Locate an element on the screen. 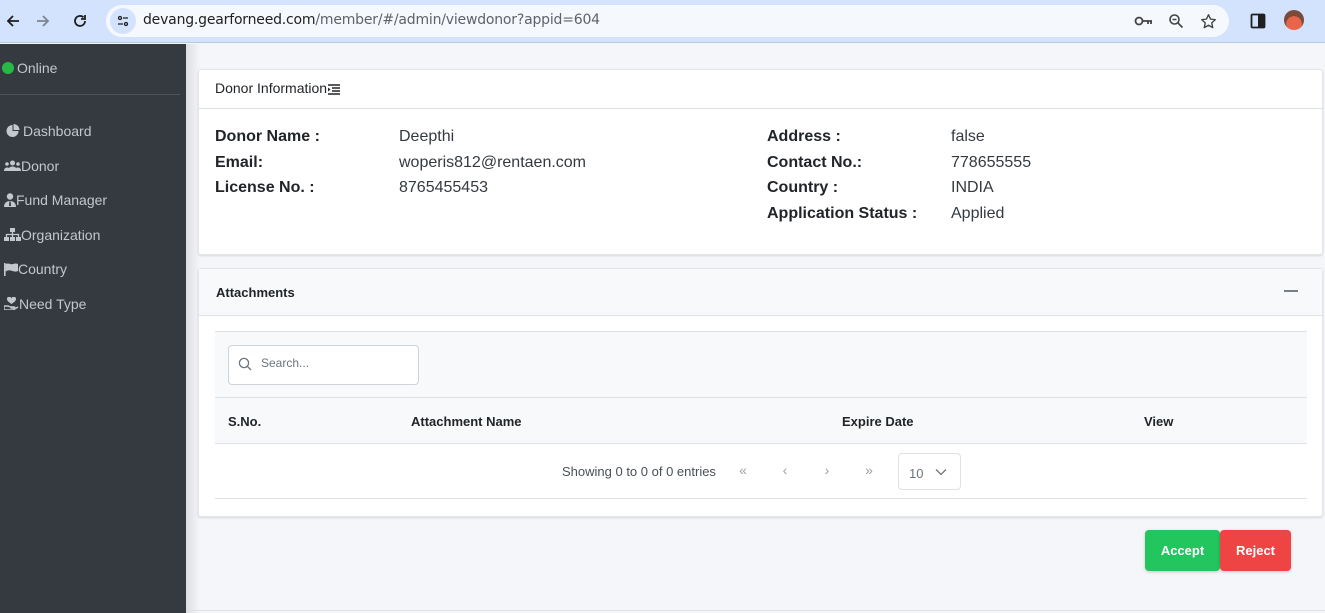 The image size is (1325, 613). column-header-expire-date: Expire Date is located at coordinates (878, 421).